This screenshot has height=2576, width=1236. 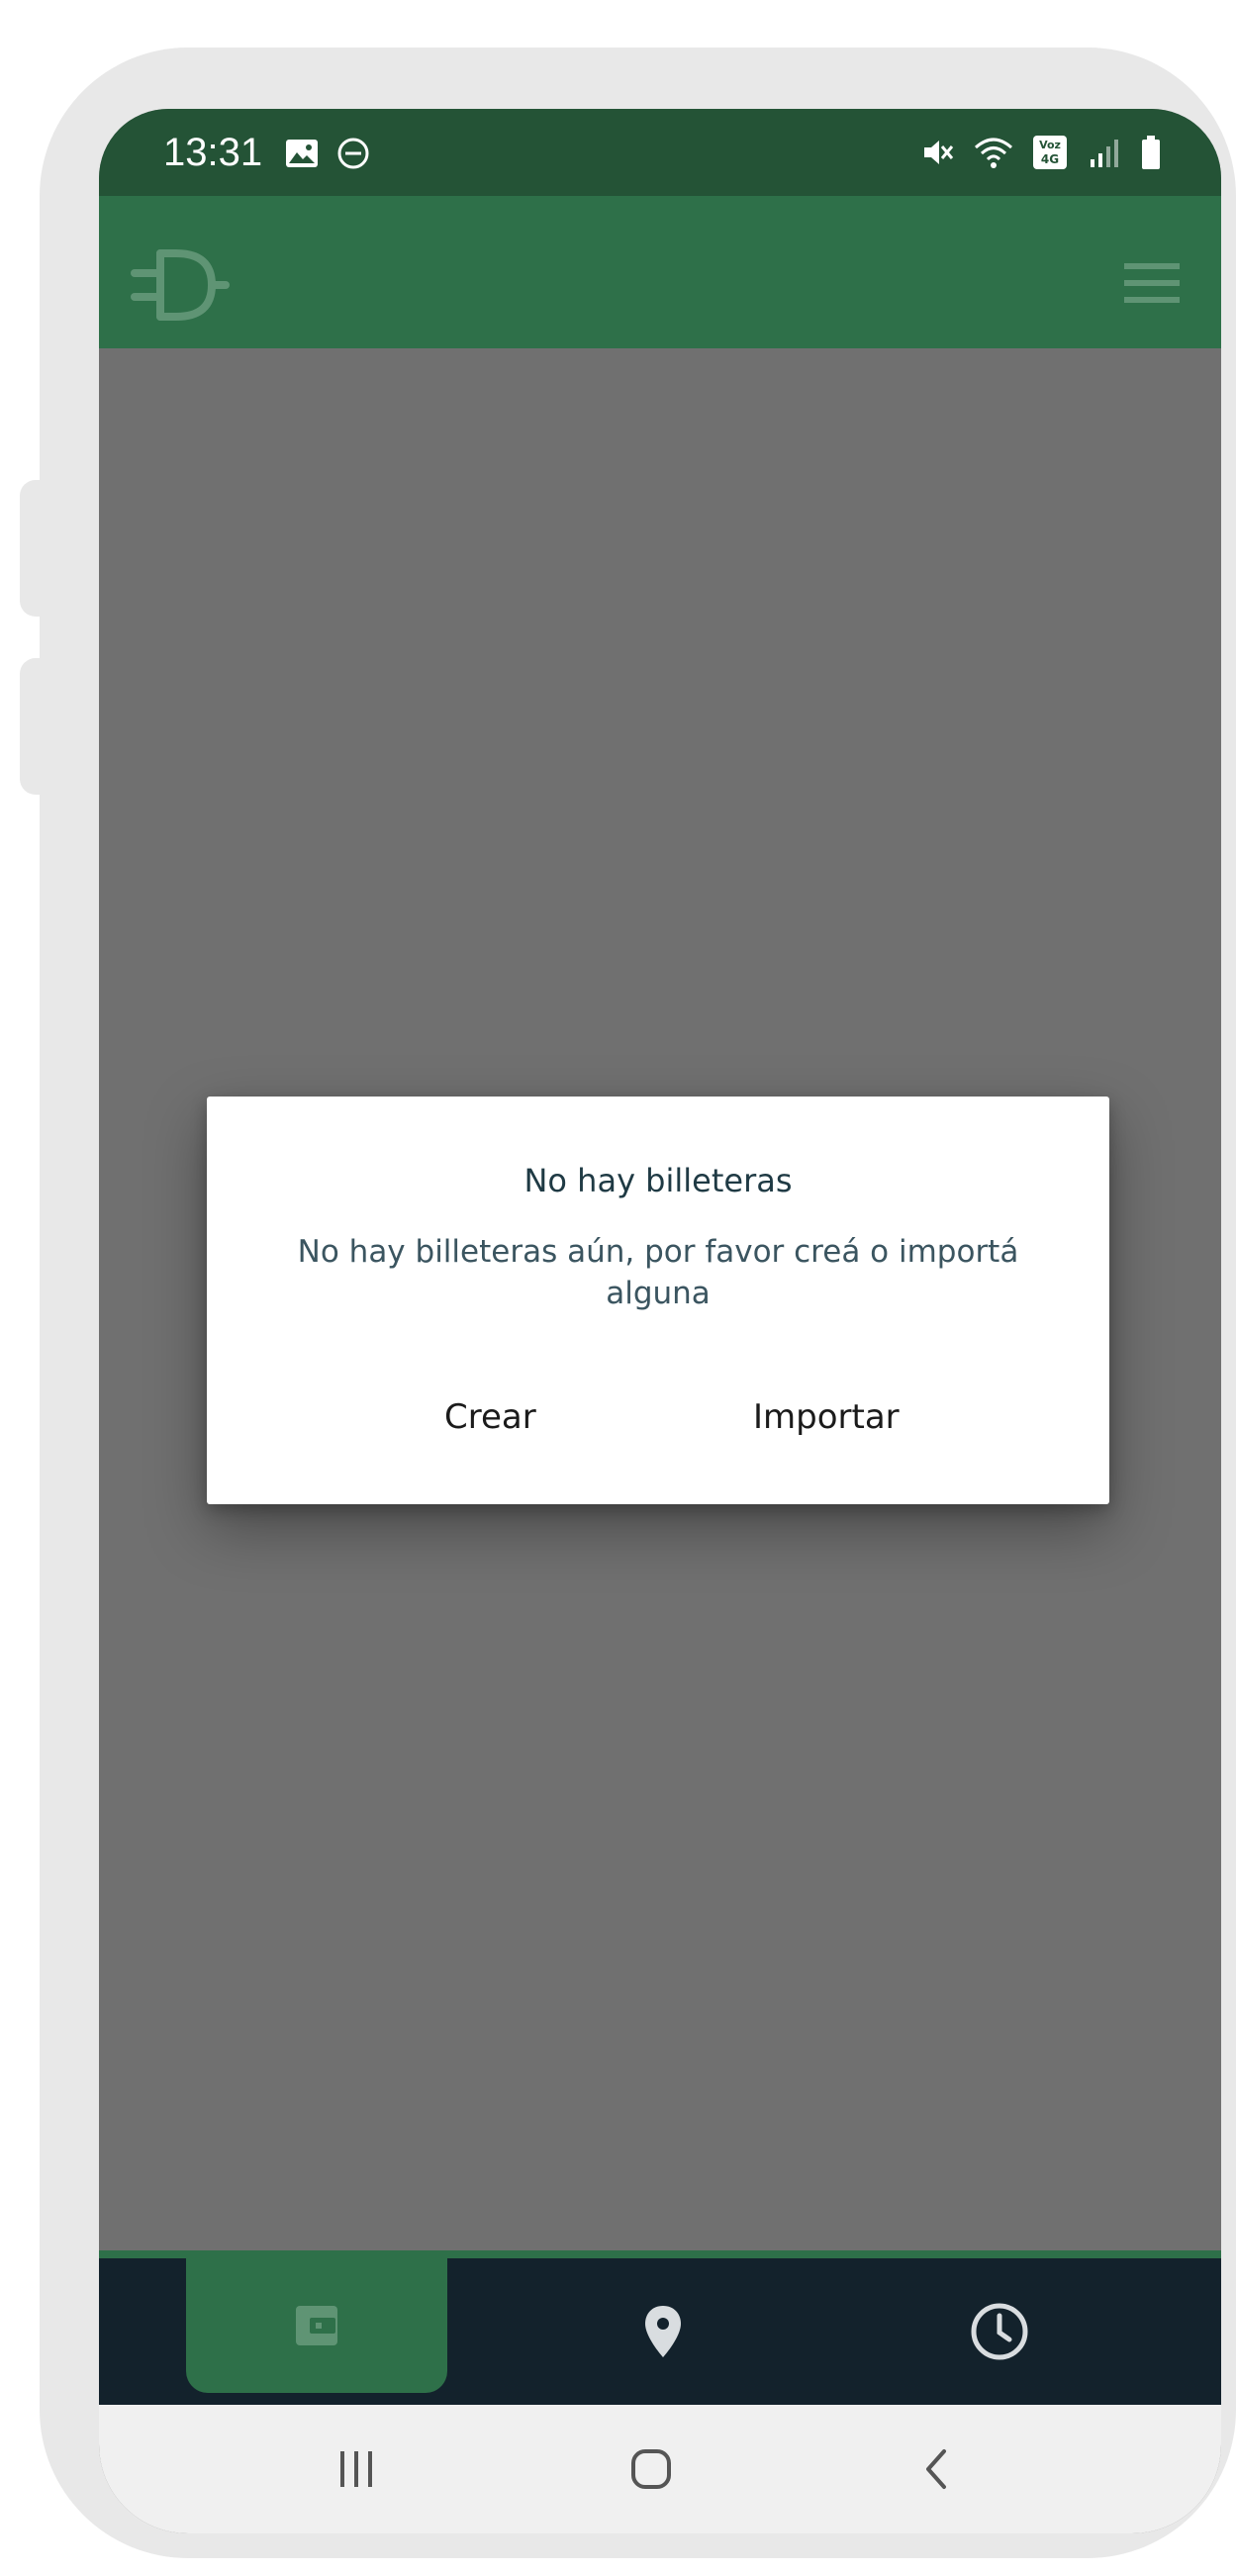 I want to click on home-icon, so click(x=651, y=2469).